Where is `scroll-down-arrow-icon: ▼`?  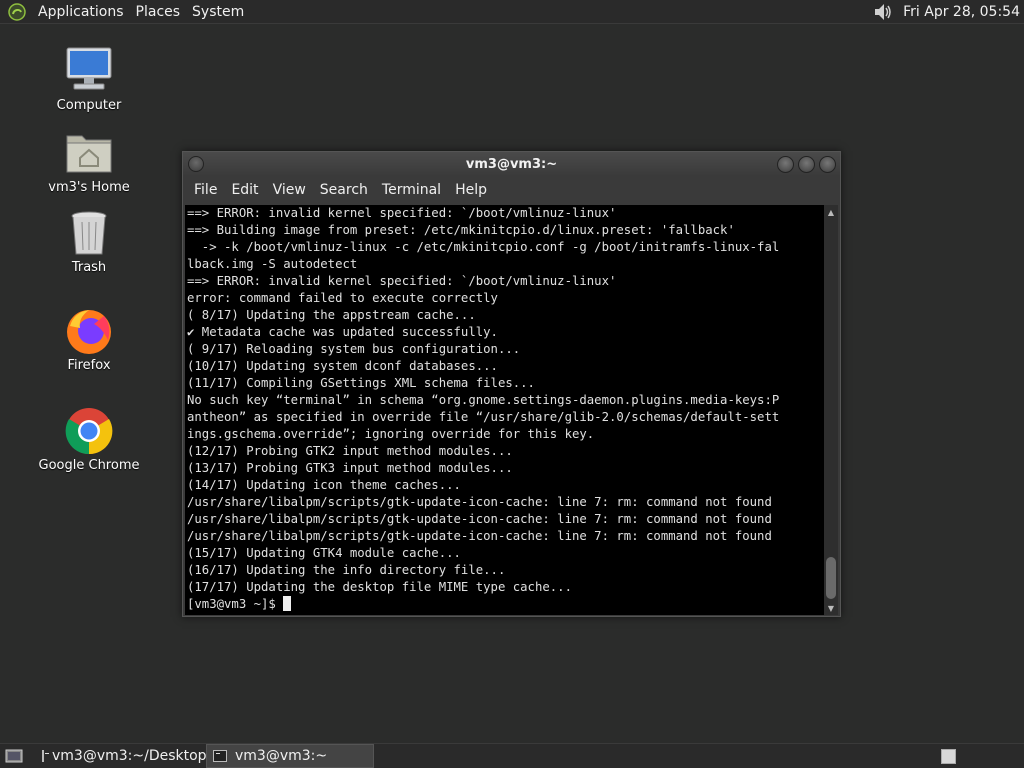 scroll-down-arrow-icon: ▼ is located at coordinates (831, 608).